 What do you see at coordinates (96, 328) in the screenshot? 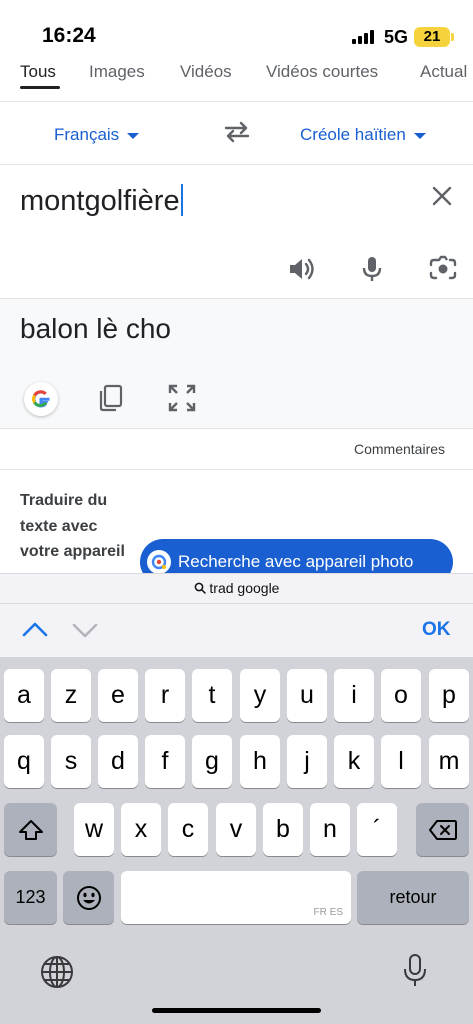
I see `translated-text: balon lè cho` at bounding box center [96, 328].